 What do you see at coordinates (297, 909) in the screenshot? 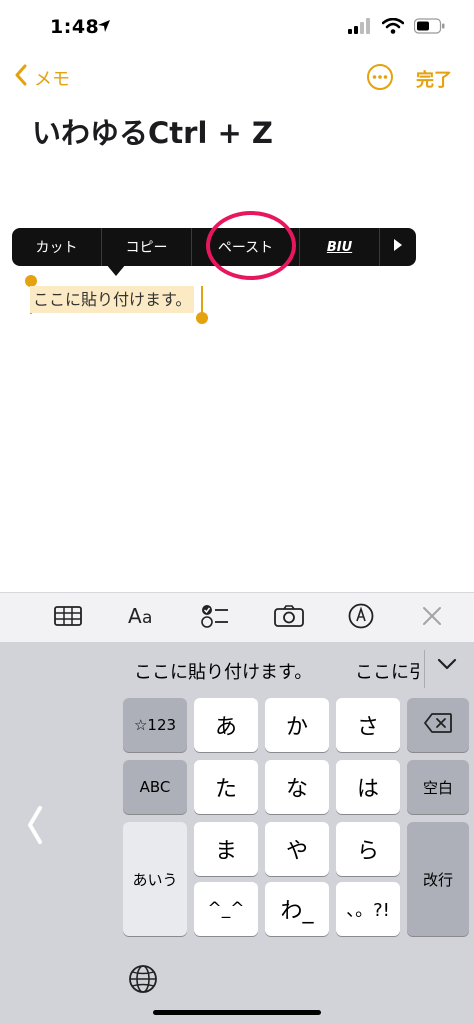
I see `kana-key-wa: わ_` at bounding box center [297, 909].